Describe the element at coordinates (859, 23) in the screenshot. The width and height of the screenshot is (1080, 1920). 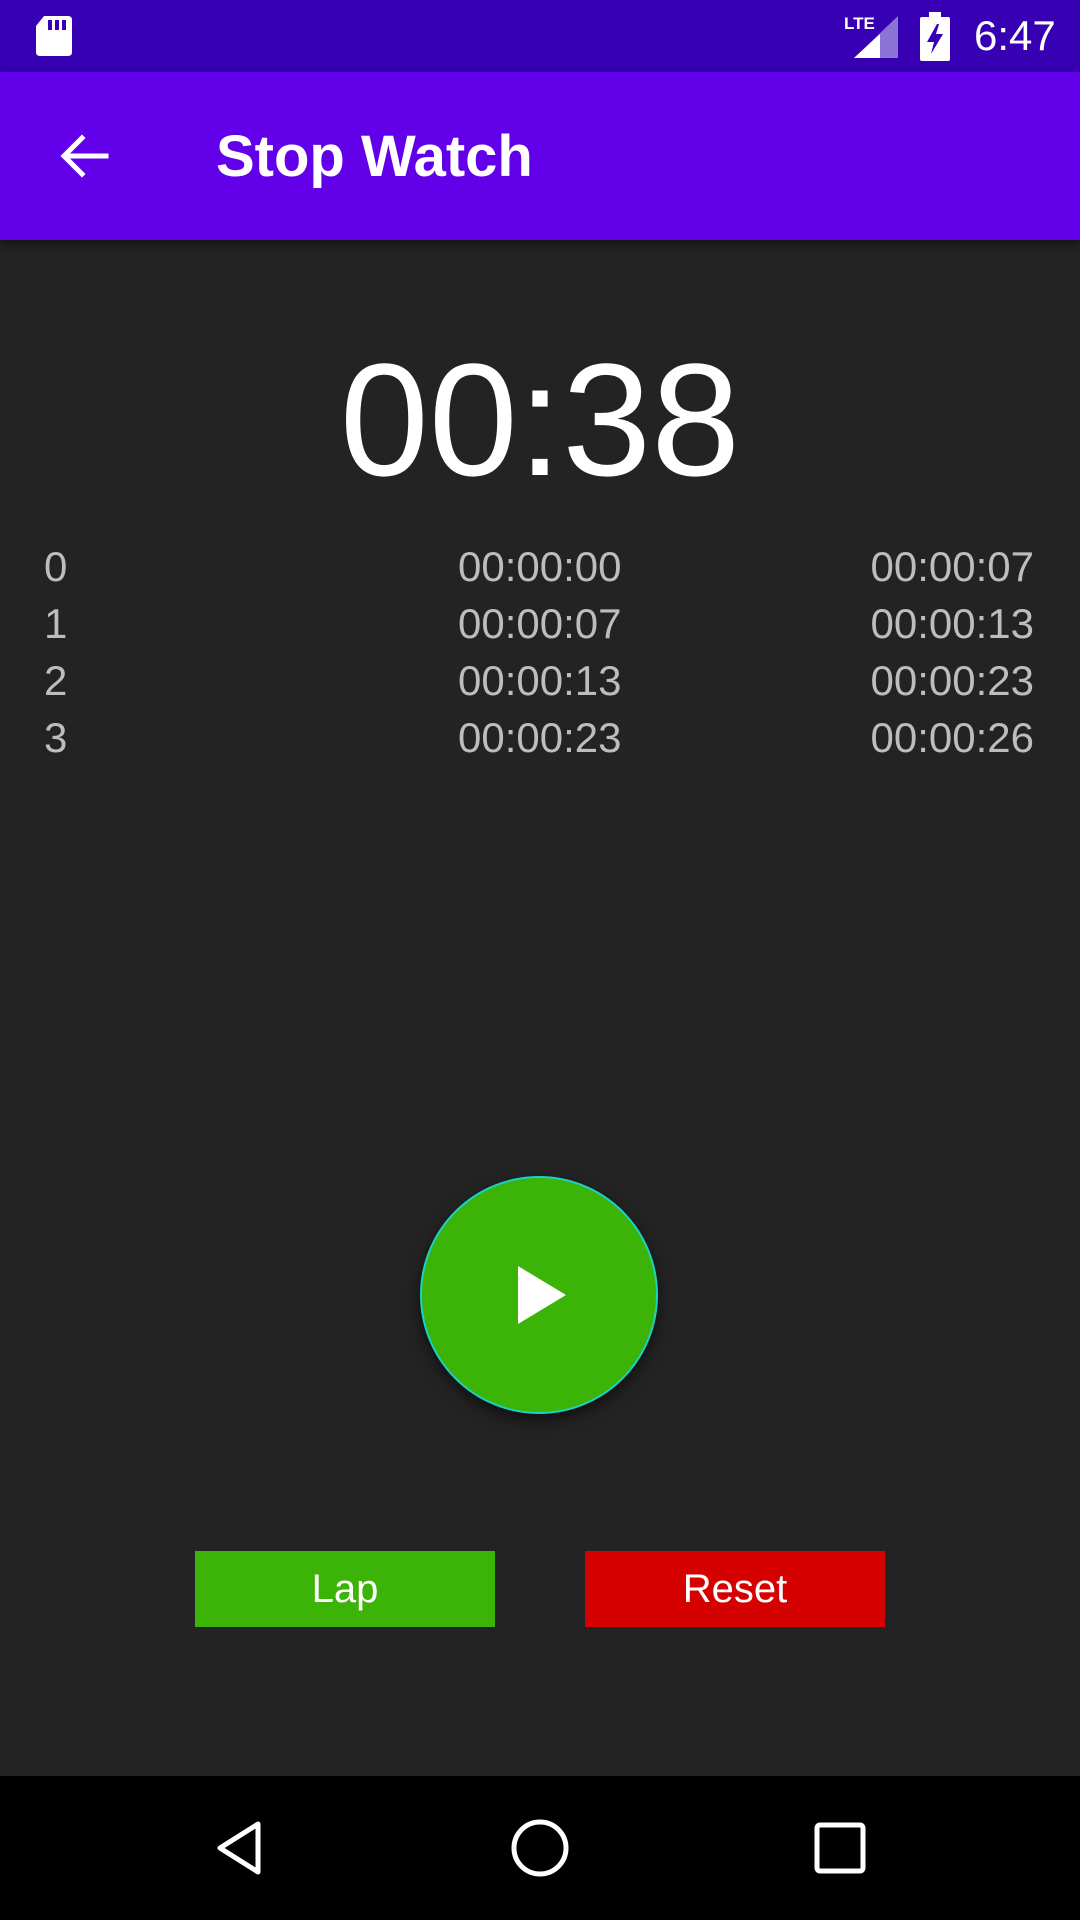
I see `svg-text: LTE` at that location.